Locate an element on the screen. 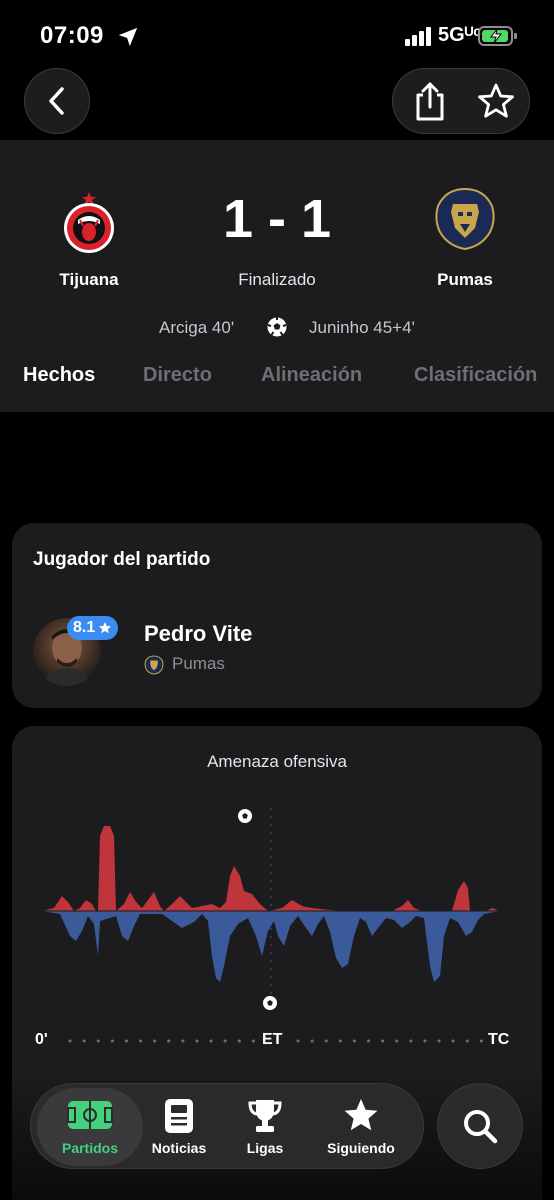 The image size is (554, 1200). pumas-small-crest-icon is located at coordinates (154, 665).